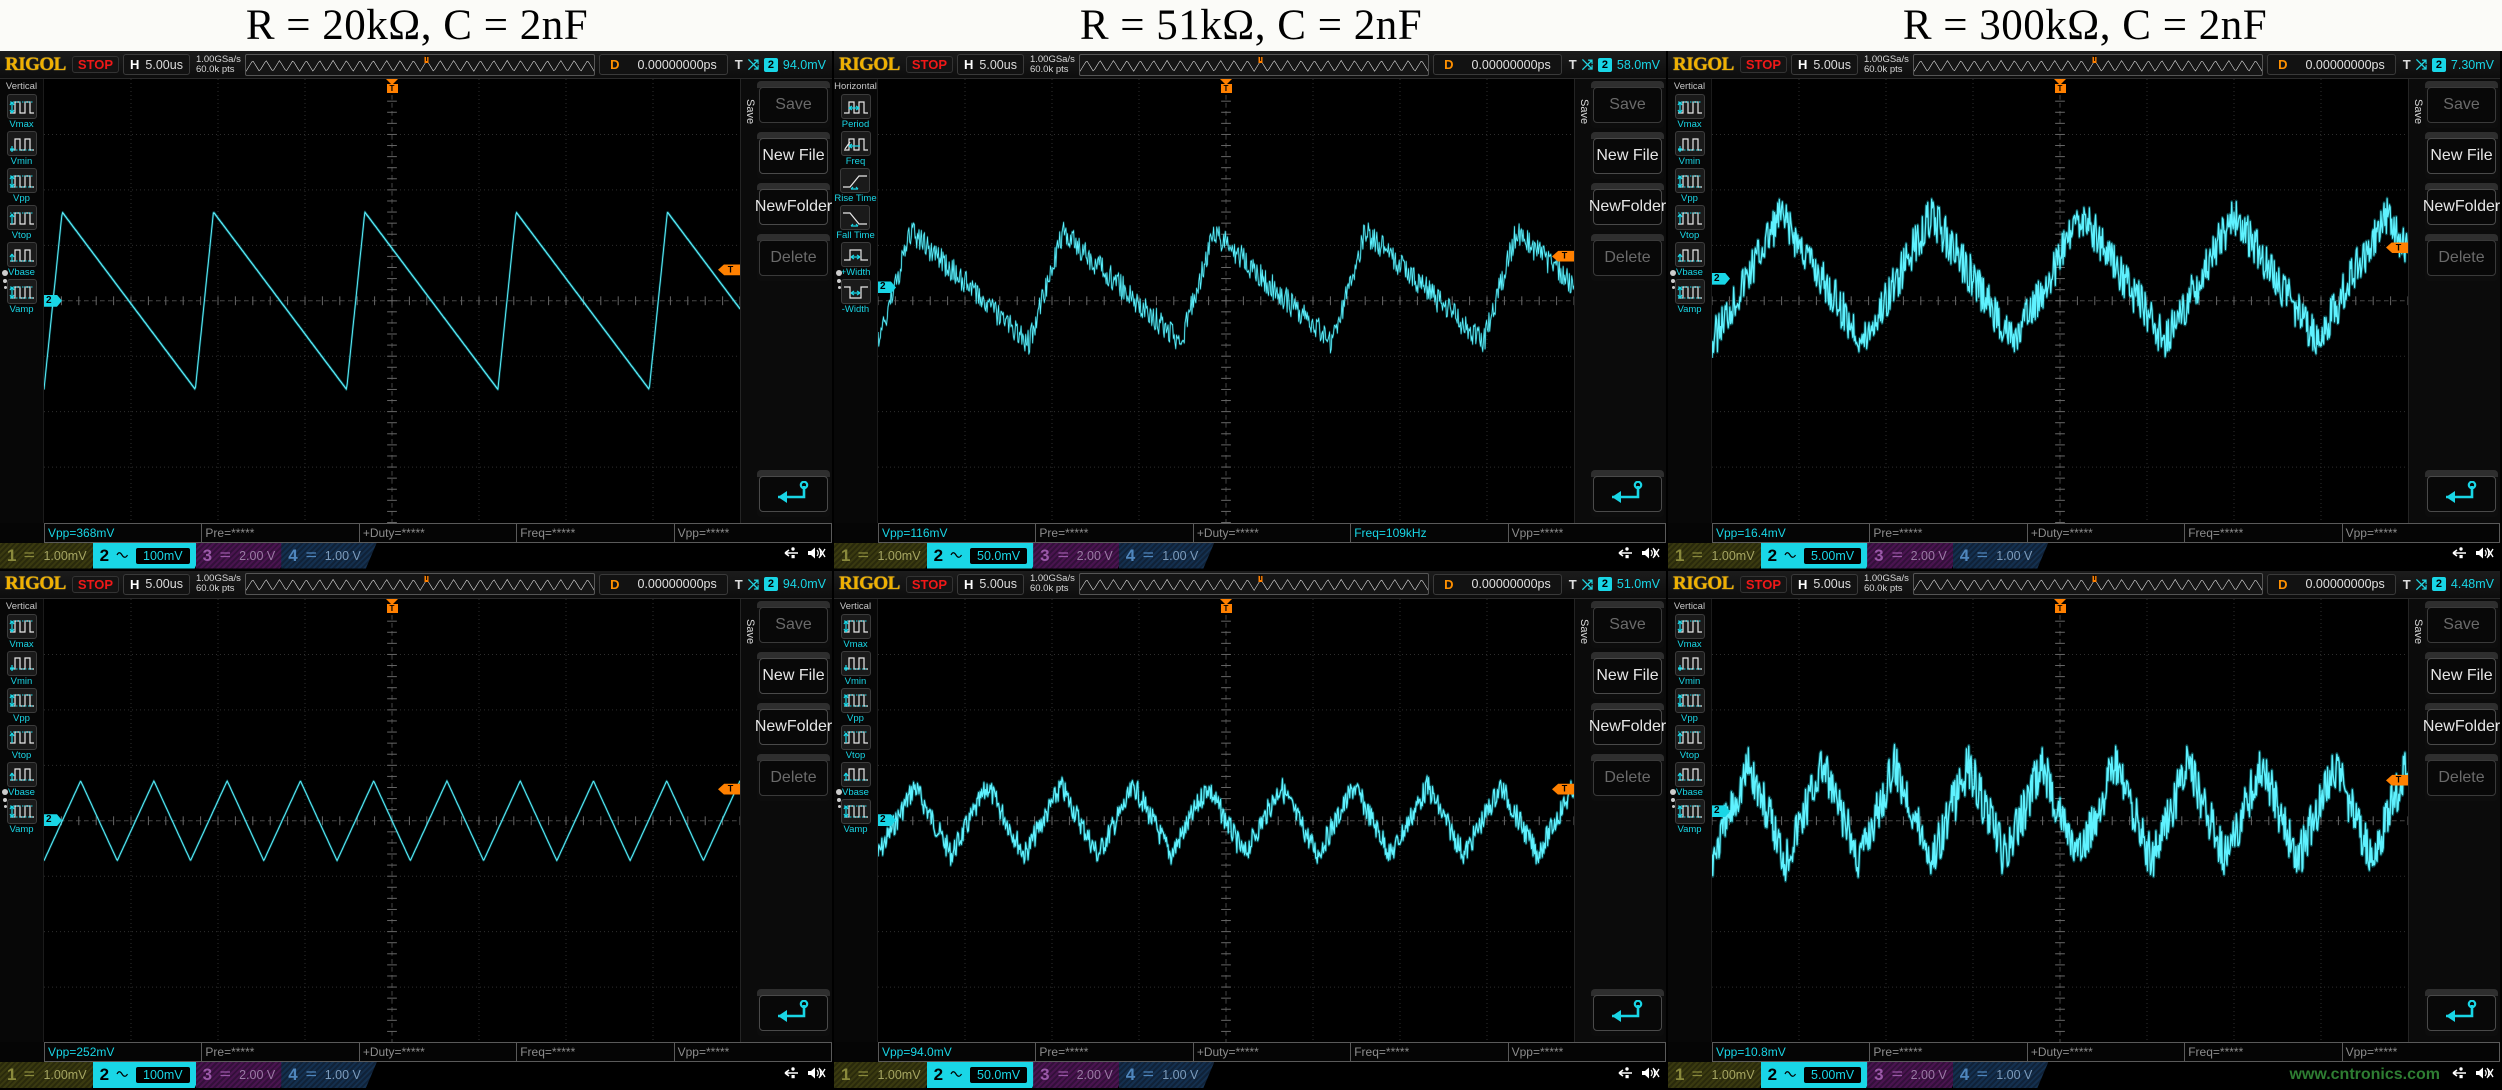 The height and width of the screenshot is (1090, 2502). What do you see at coordinates (957, 532) in the screenshot?
I see `measurement-cell: Vpp=116mV` at bounding box center [957, 532].